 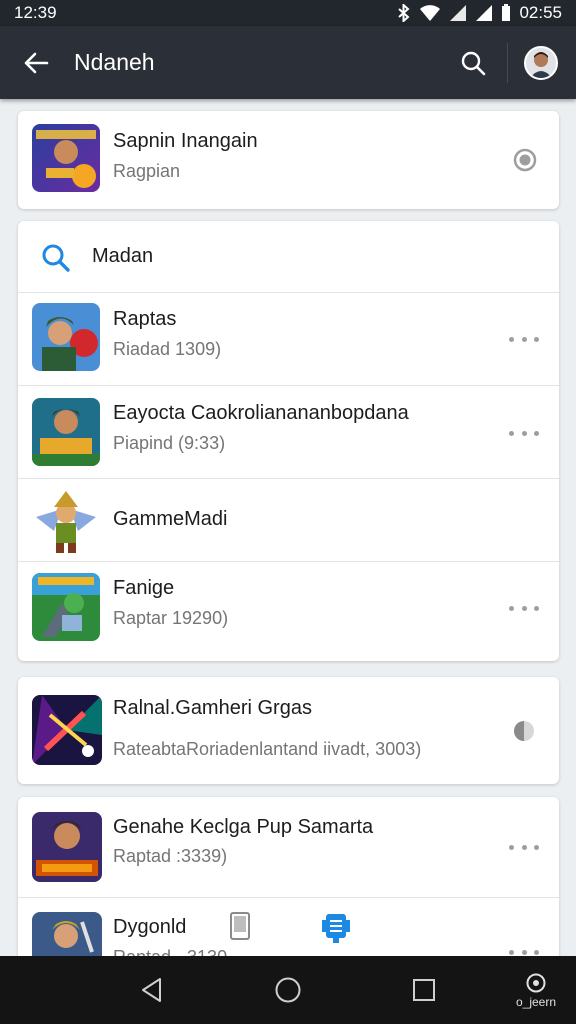 I want to click on back-button, so click(x=36, y=63).